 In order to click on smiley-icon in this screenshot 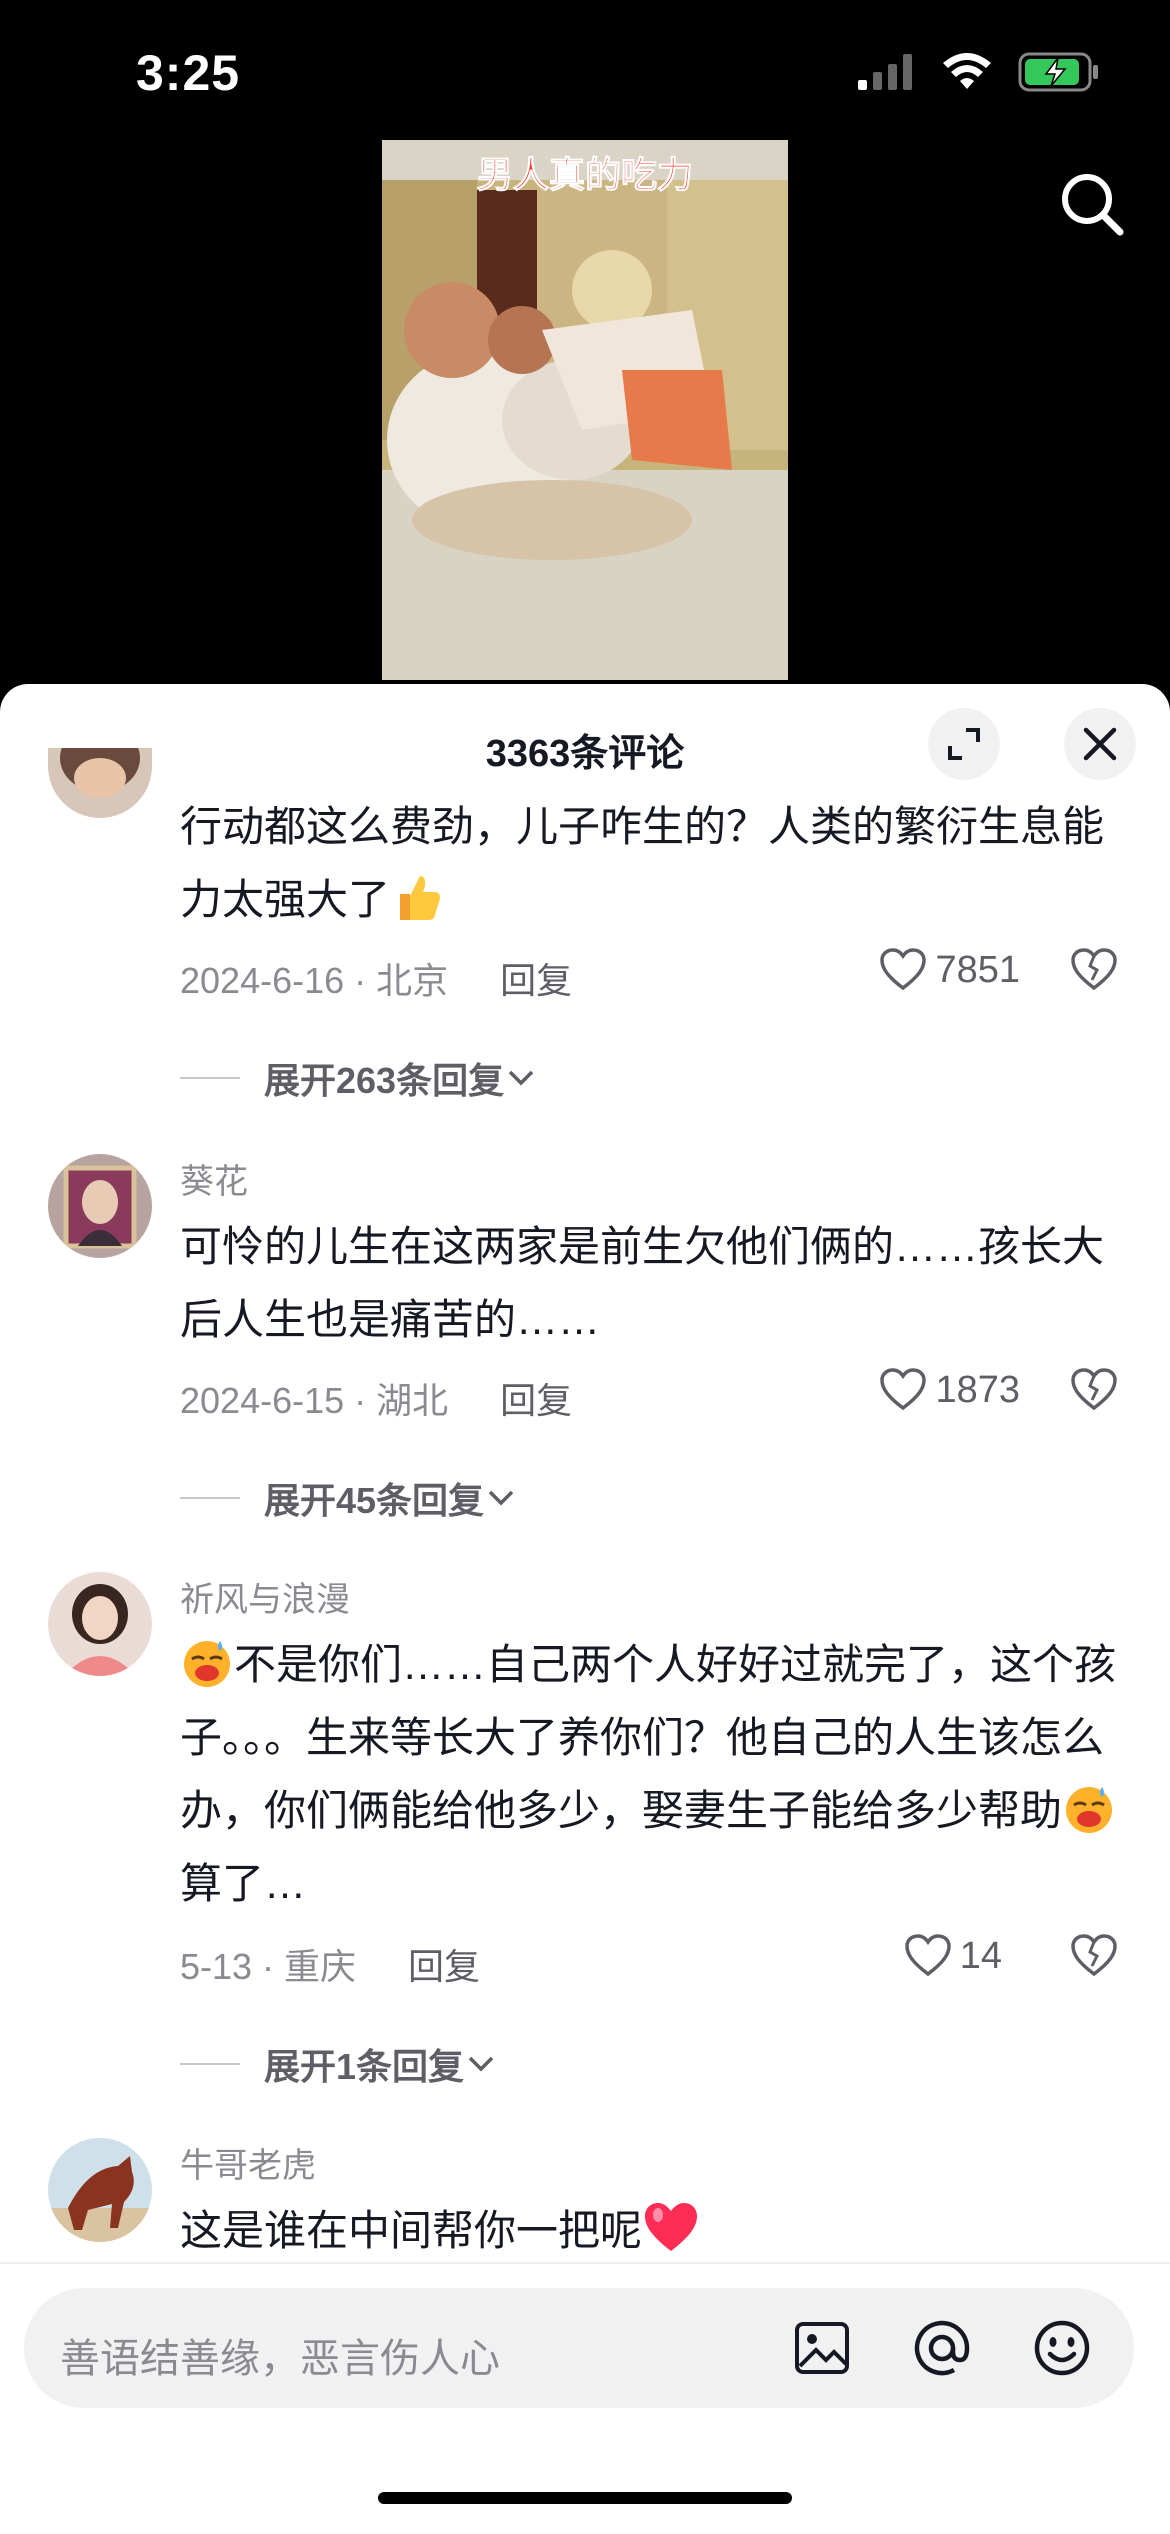, I will do `click(1062, 2348)`.